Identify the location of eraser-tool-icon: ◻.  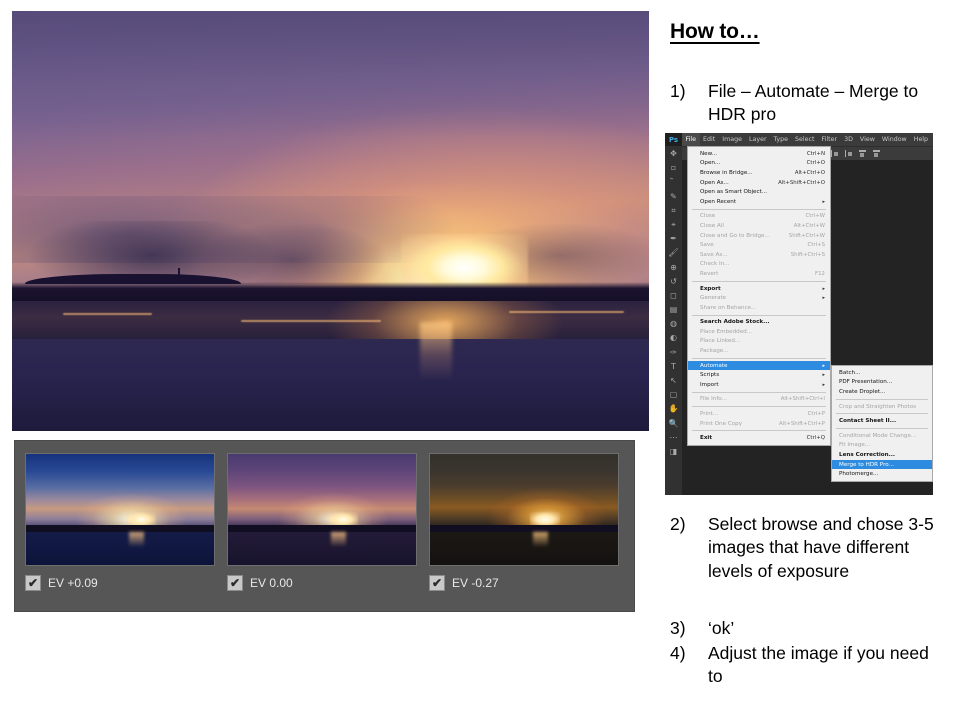
(673, 295).